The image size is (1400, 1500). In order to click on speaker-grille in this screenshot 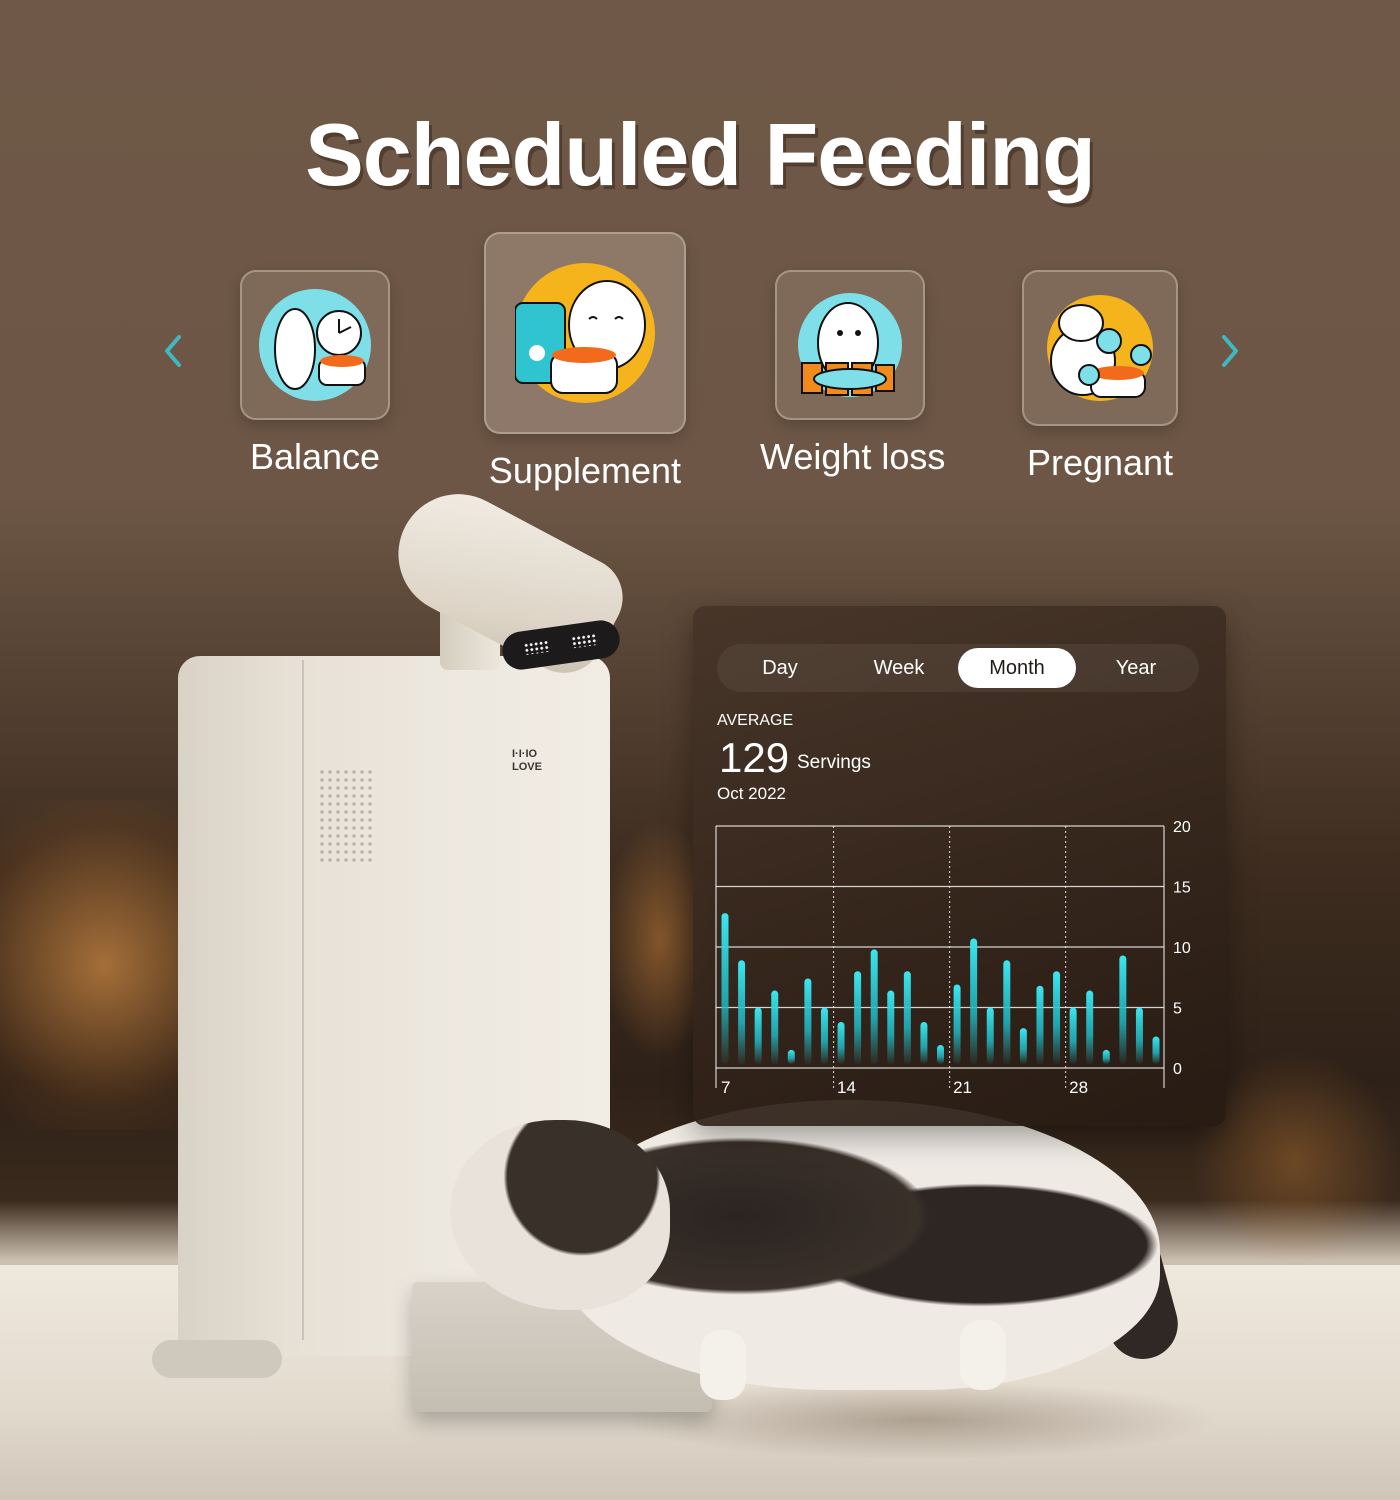, I will do `click(346, 816)`.